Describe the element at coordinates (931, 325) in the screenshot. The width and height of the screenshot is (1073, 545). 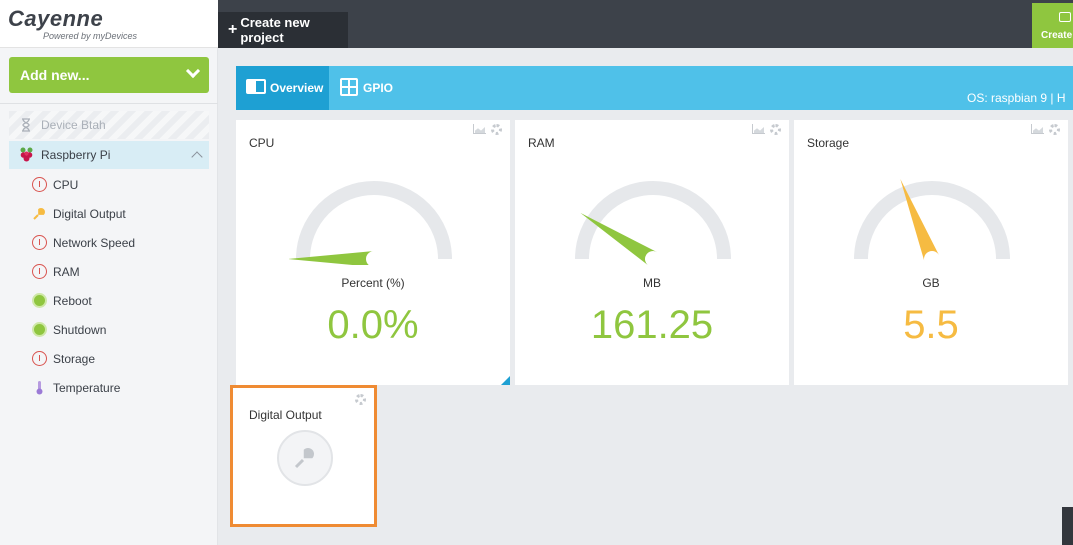
I see `gauge-value: 5.5` at that location.